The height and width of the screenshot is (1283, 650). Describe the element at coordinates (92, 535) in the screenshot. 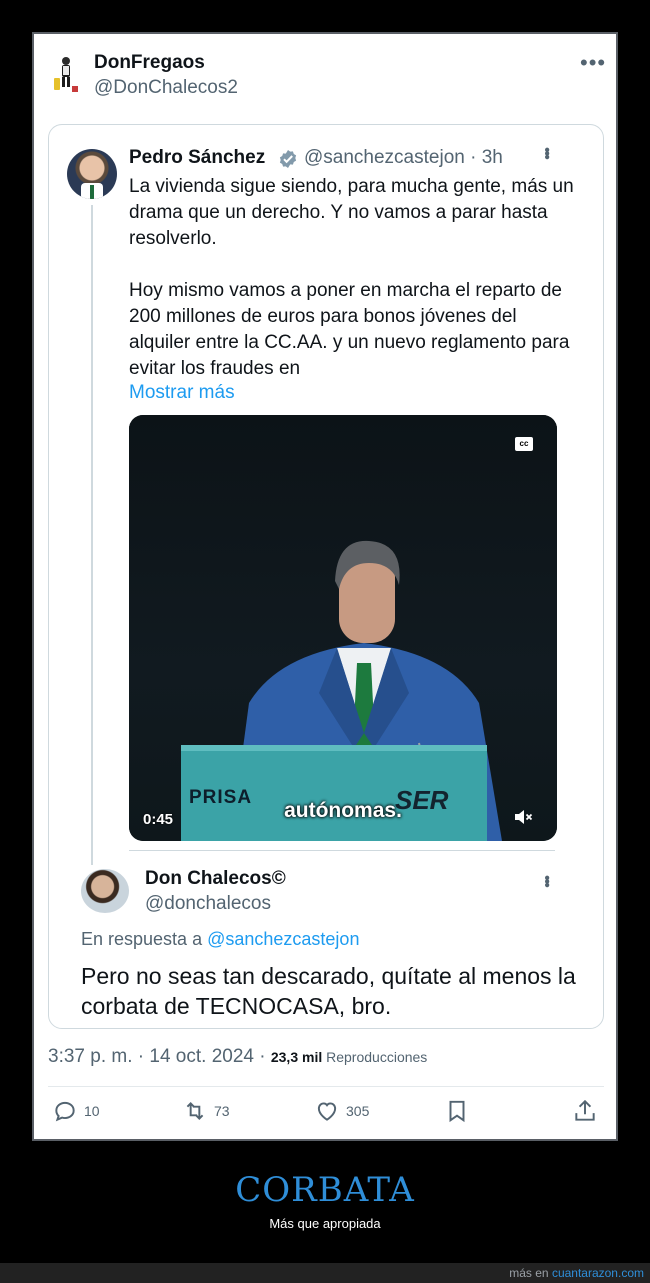

I see `thread-connector-line` at that location.